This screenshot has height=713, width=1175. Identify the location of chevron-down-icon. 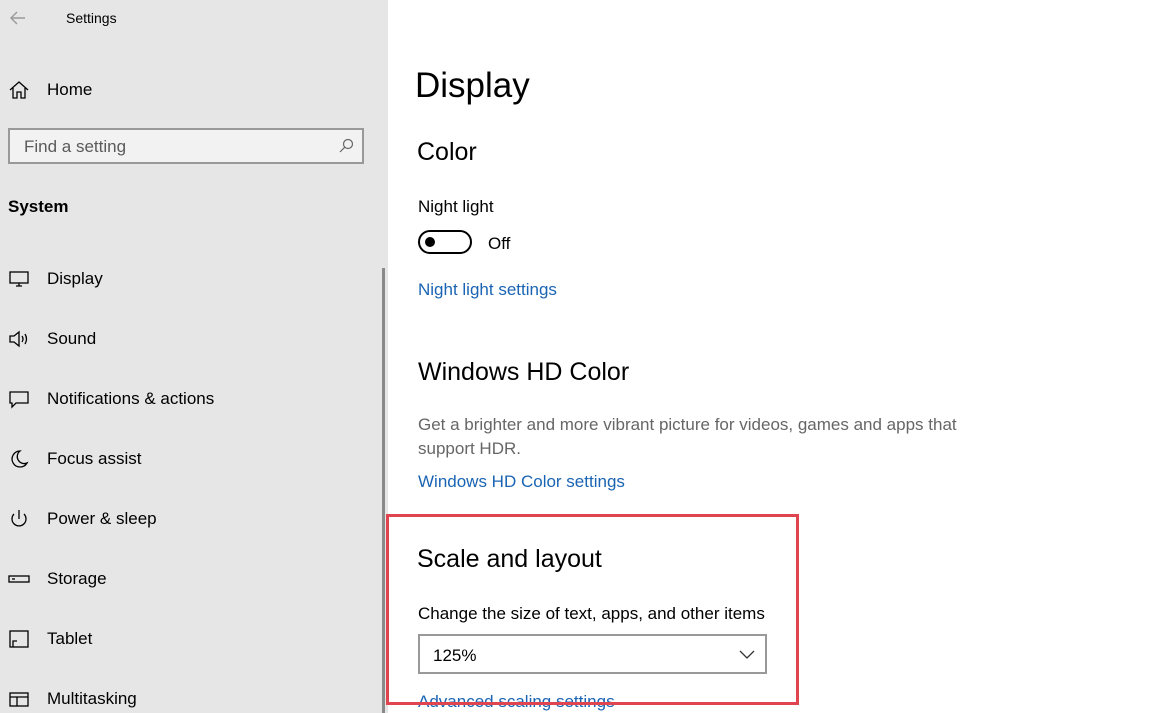
(747, 654).